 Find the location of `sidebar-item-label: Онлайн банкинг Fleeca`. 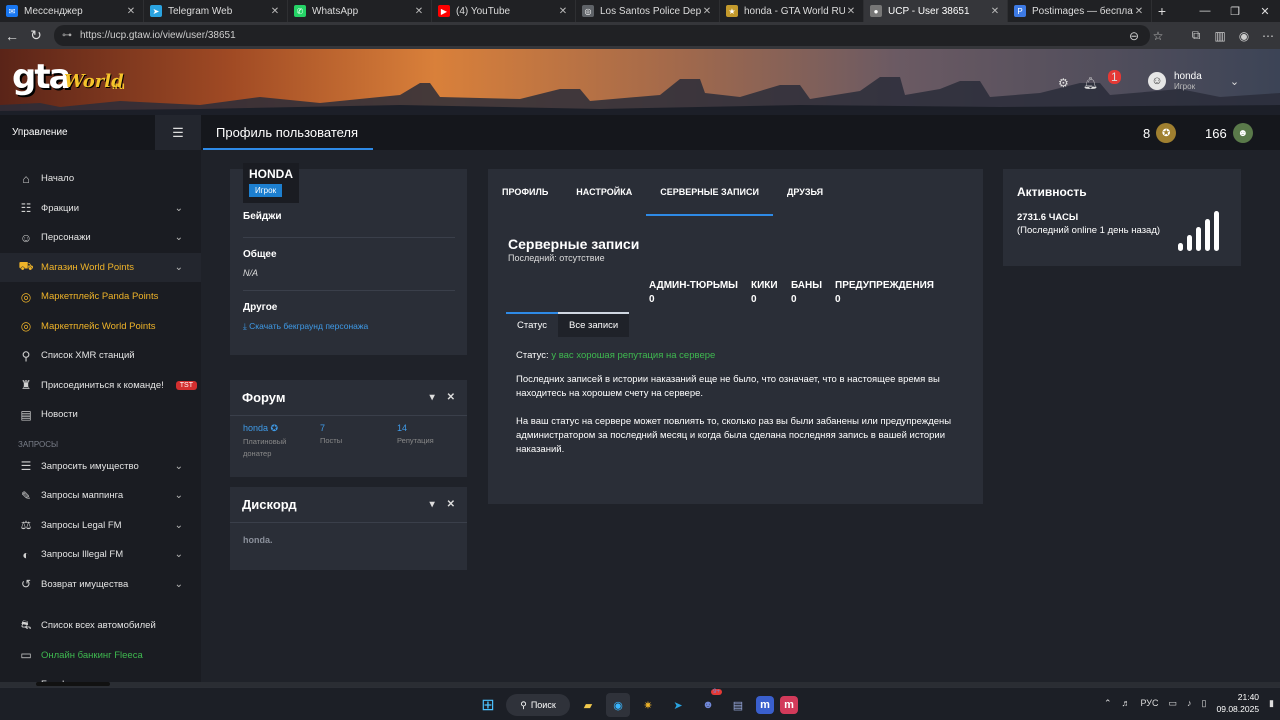

sidebar-item-label: Онлайн банкинг Fleeca is located at coordinates (92, 655).